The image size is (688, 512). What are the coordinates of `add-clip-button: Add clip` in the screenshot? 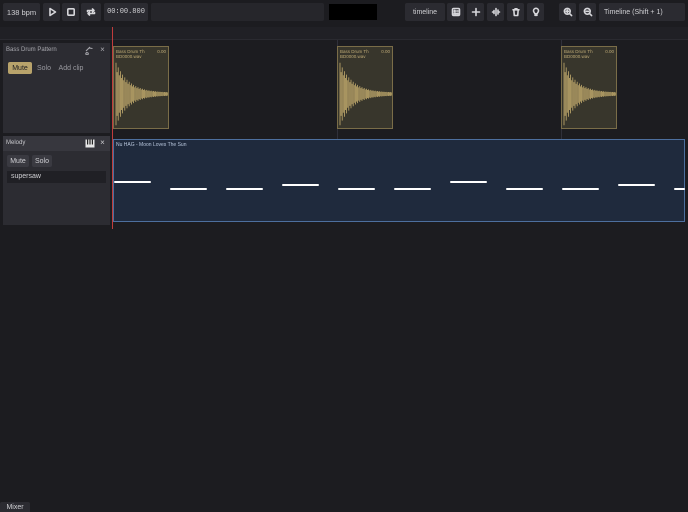 It's located at (71, 68).